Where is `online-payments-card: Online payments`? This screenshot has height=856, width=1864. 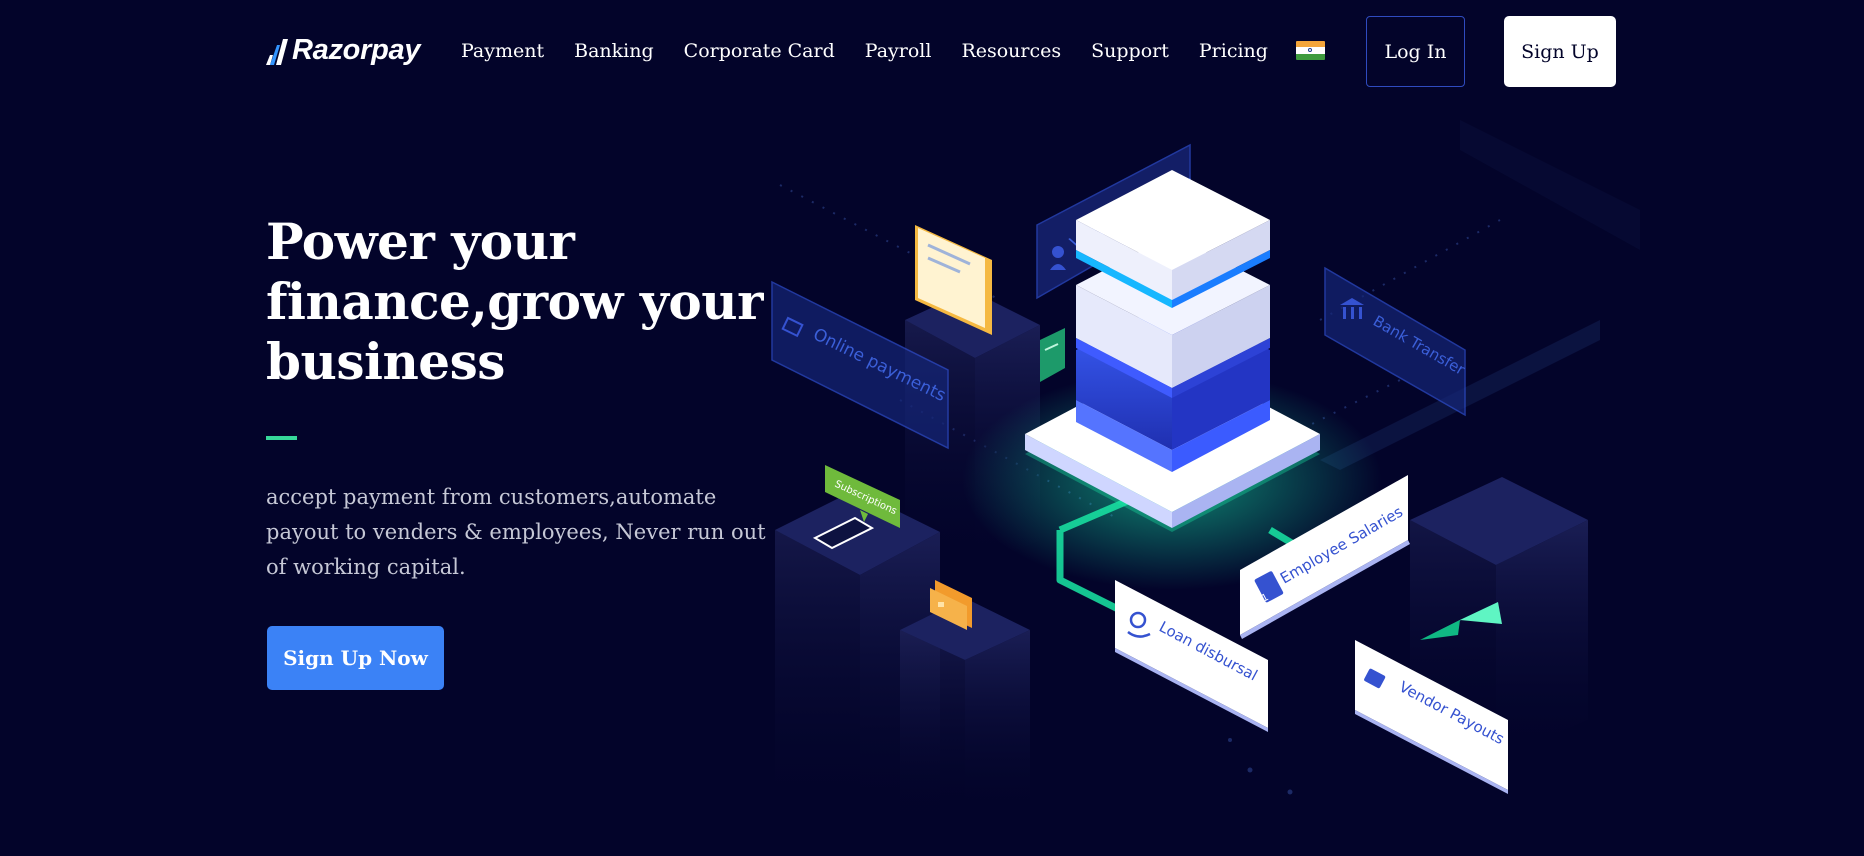 online-payments-card: Online payments is located at coordinates (860, 365).